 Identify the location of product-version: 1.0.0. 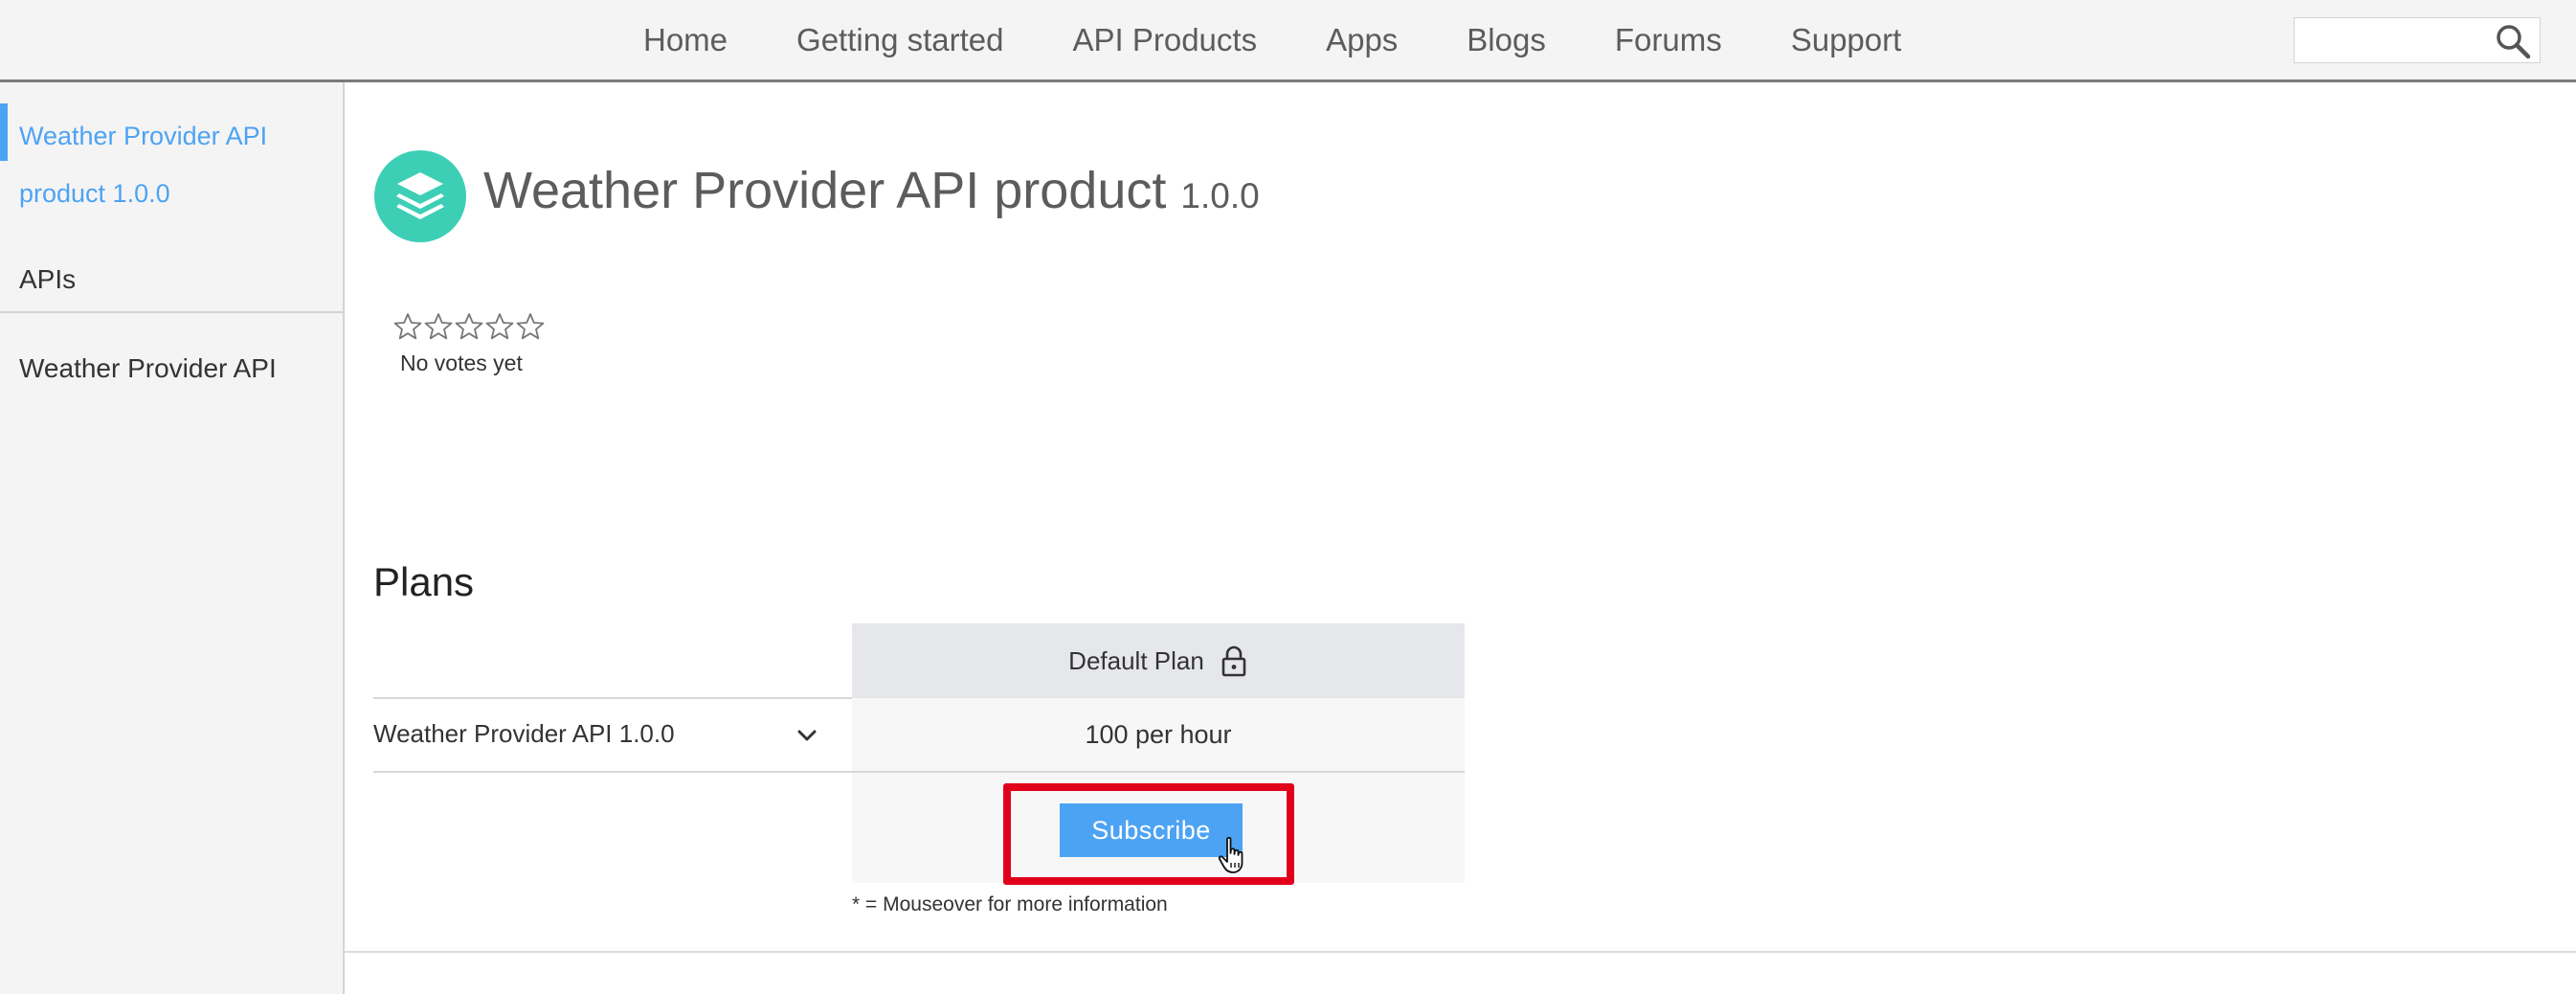
(1220, 195).